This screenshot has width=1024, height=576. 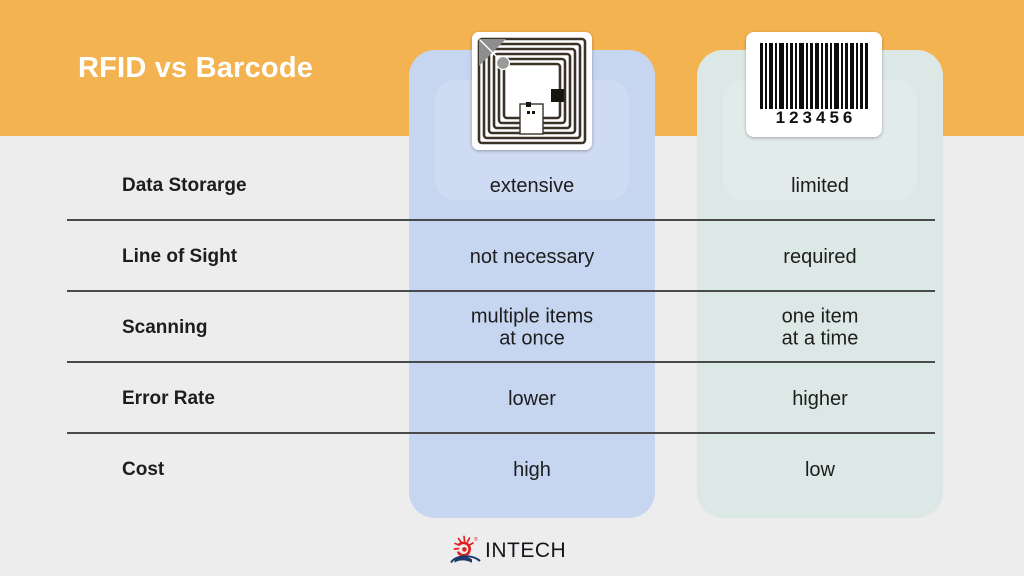 I want to click on row-value-barcode: required, so click(x=820, y=256).